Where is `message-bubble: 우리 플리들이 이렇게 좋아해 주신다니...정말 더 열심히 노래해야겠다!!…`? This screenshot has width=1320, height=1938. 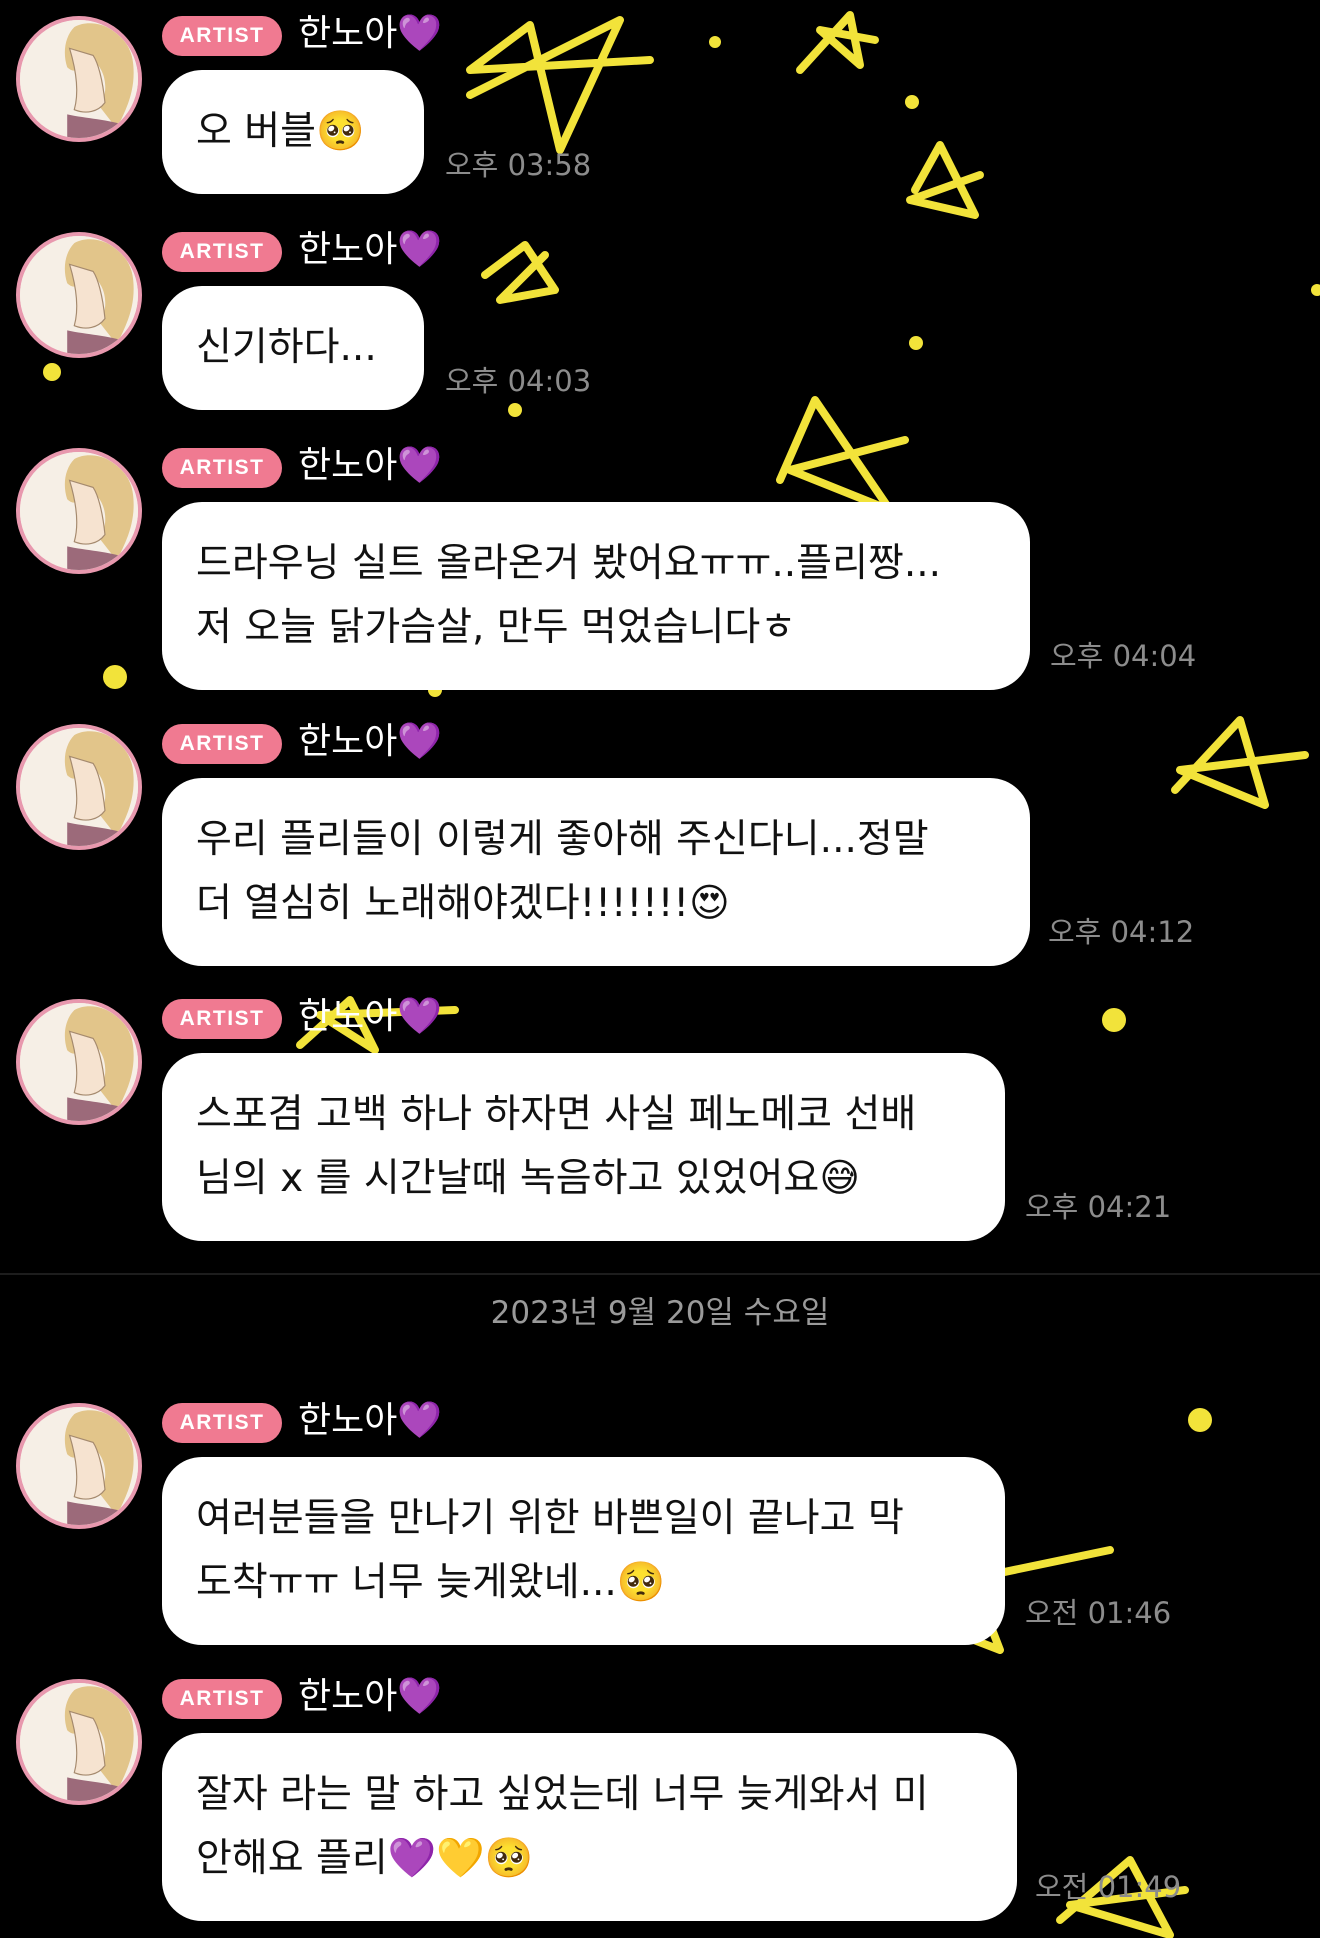 message-bubble: 우리 플리들이 이렇게 좋아해 주신다니...정말 더 열심히 노래해야겠다!!… is located at coordinates (596, 872).